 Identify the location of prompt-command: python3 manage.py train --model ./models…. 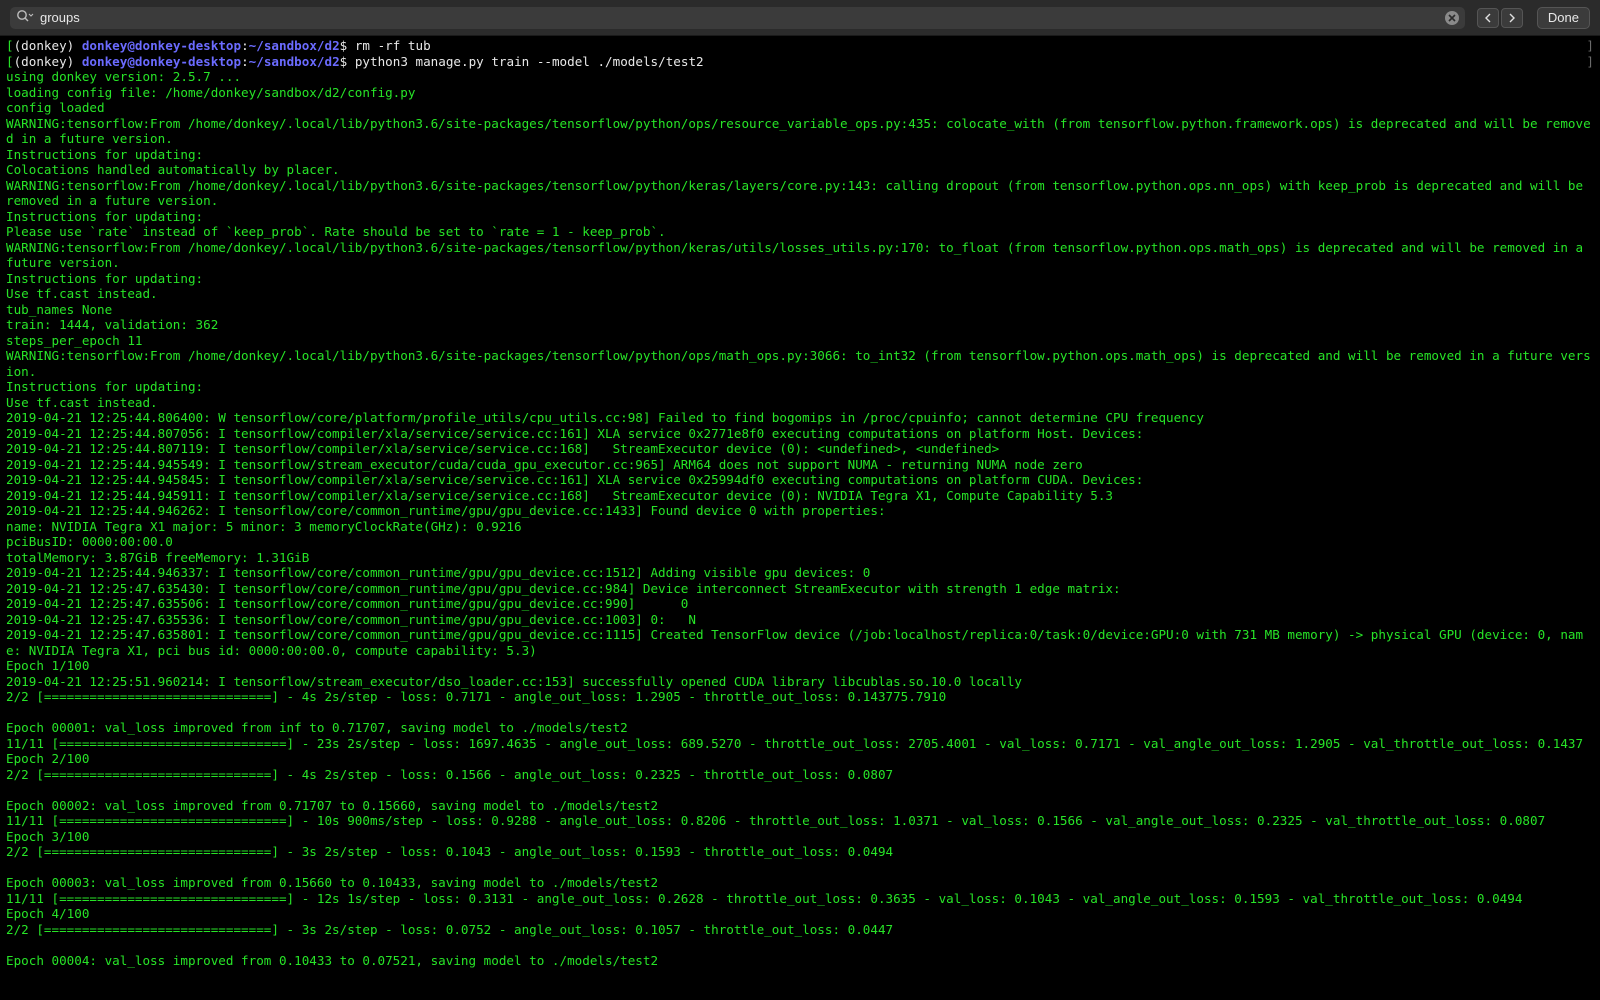
(529, 61).